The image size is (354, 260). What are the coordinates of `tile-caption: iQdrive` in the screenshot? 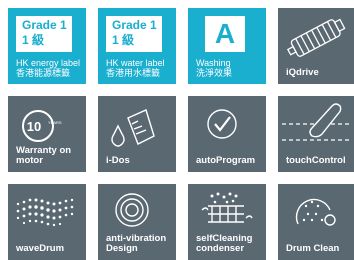 It's located at (302, 72).